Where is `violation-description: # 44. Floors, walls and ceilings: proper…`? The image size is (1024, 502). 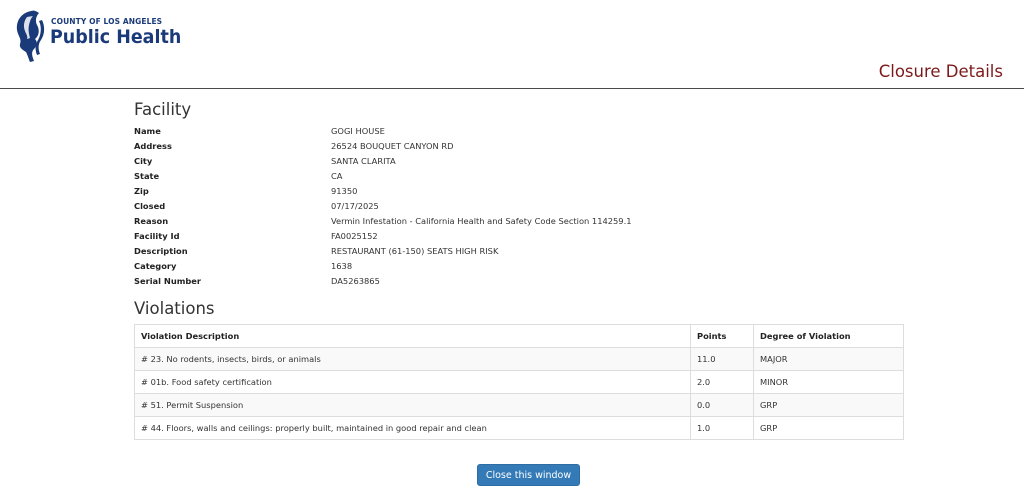
violation-description: # 44. Floors, walls and ceilings: proper… is located at coordinates (412, 428).